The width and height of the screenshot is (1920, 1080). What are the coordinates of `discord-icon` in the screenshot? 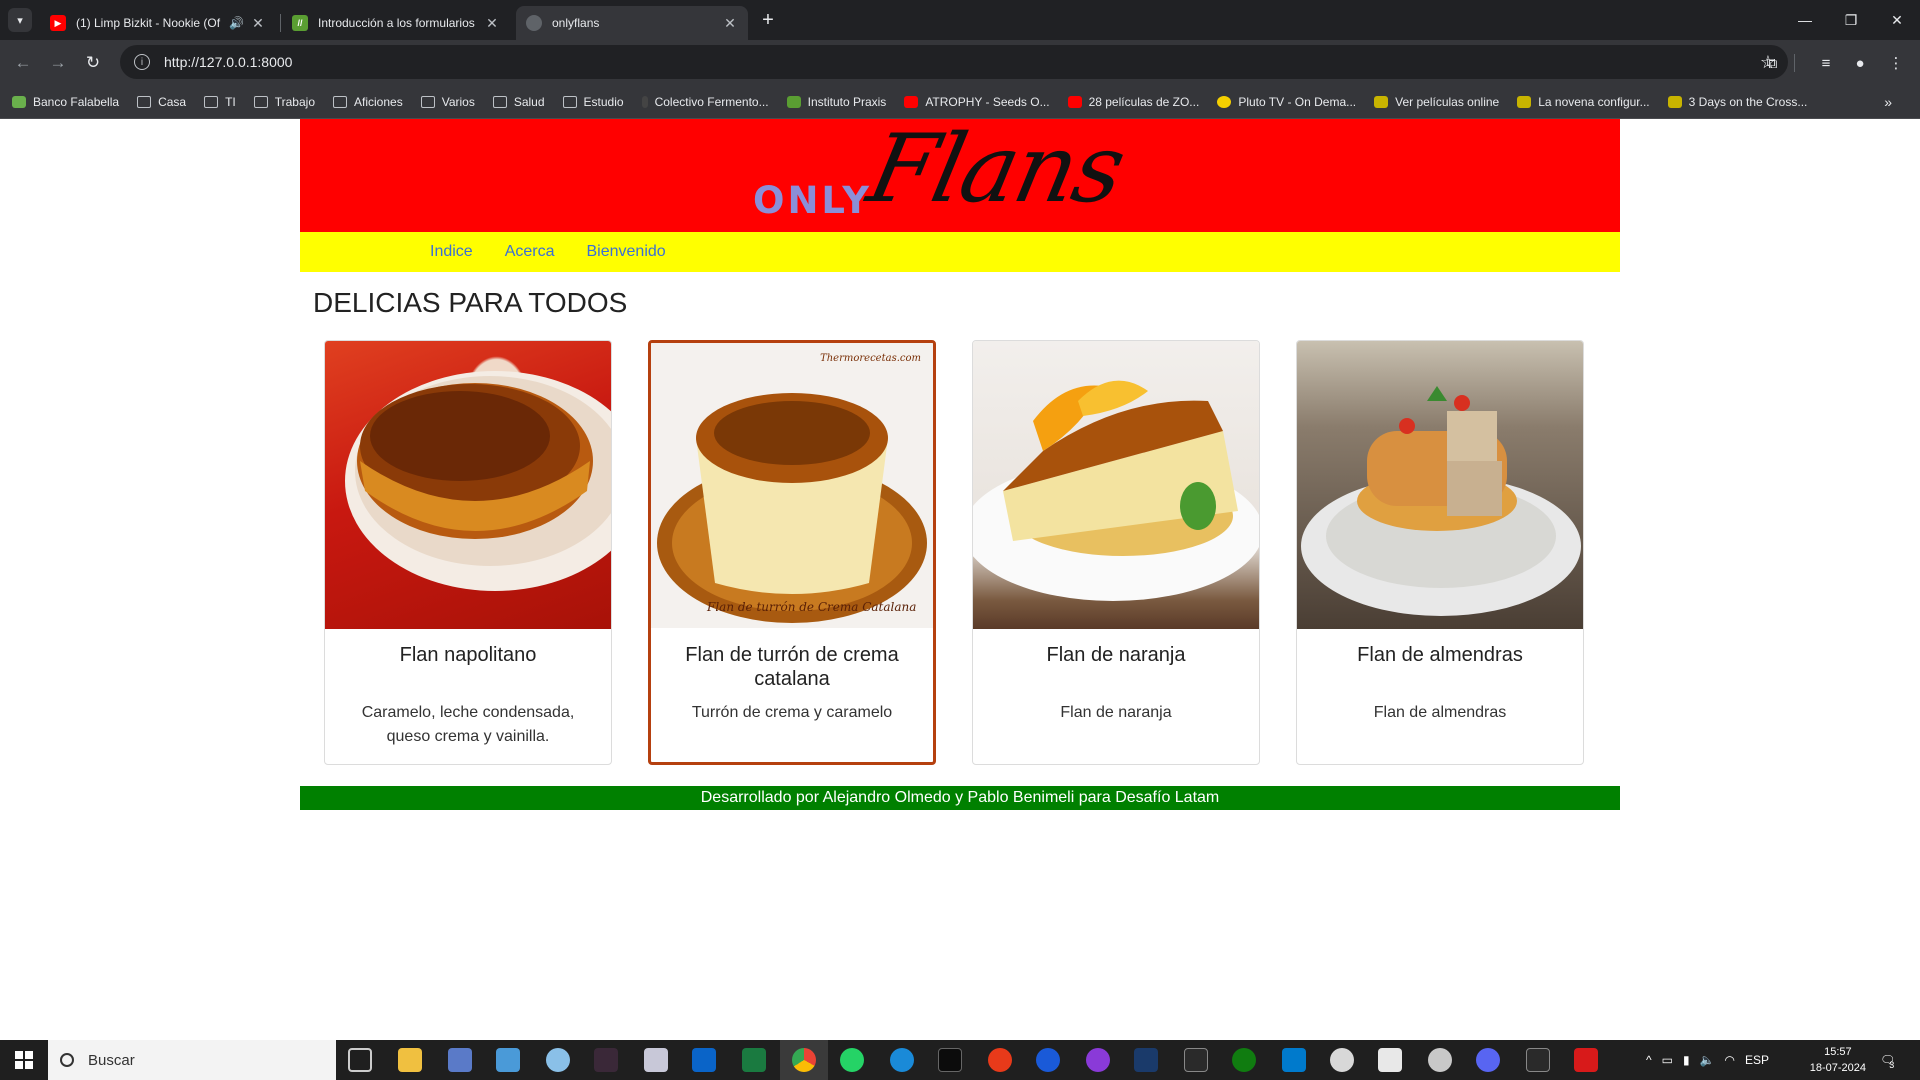 It's located at (1488, 1060).